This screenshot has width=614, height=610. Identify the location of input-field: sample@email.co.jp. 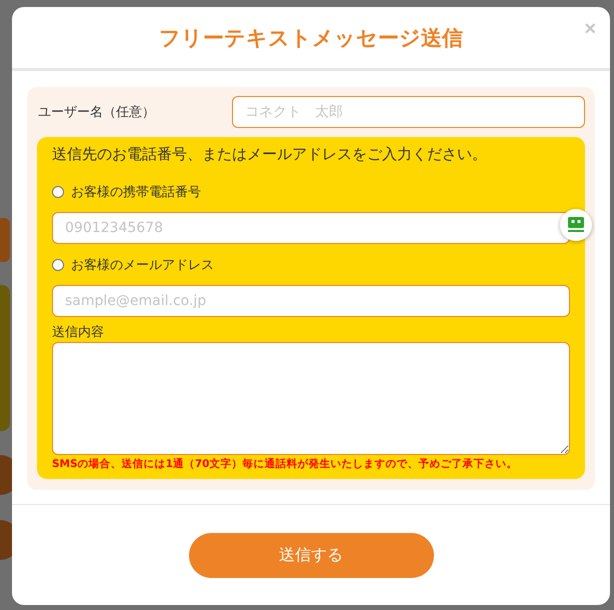
(311, 301).